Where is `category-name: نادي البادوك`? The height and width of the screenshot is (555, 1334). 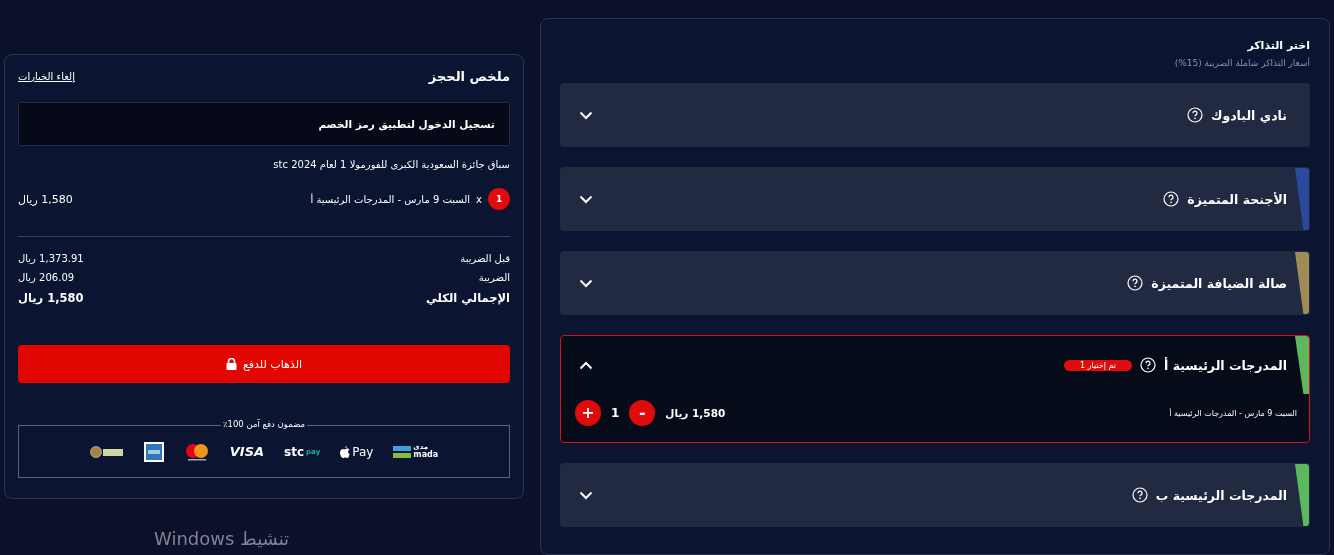 category-name: نادي البادوك is located at coordinates (1248, 115).